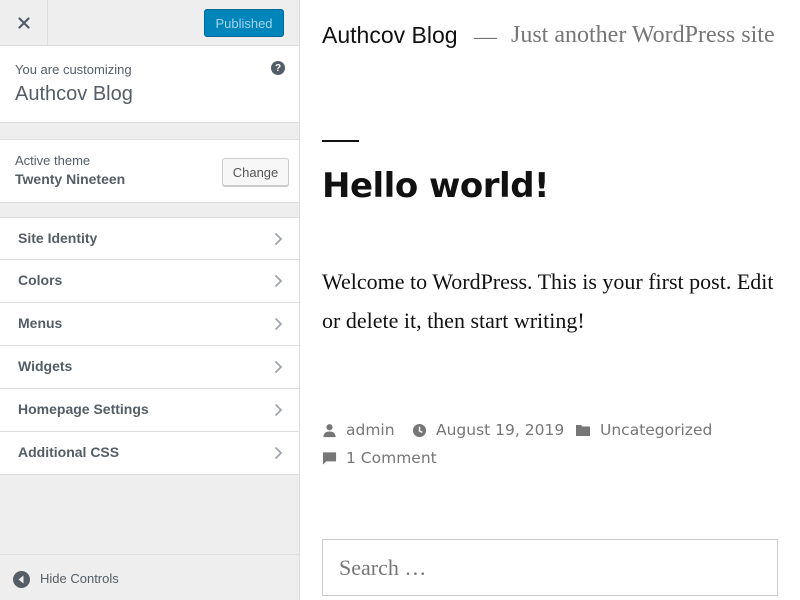  What do you see at coordinates (419, 430) in the screenshot?
I see `clock-icon` at bounding box center [419, 430].